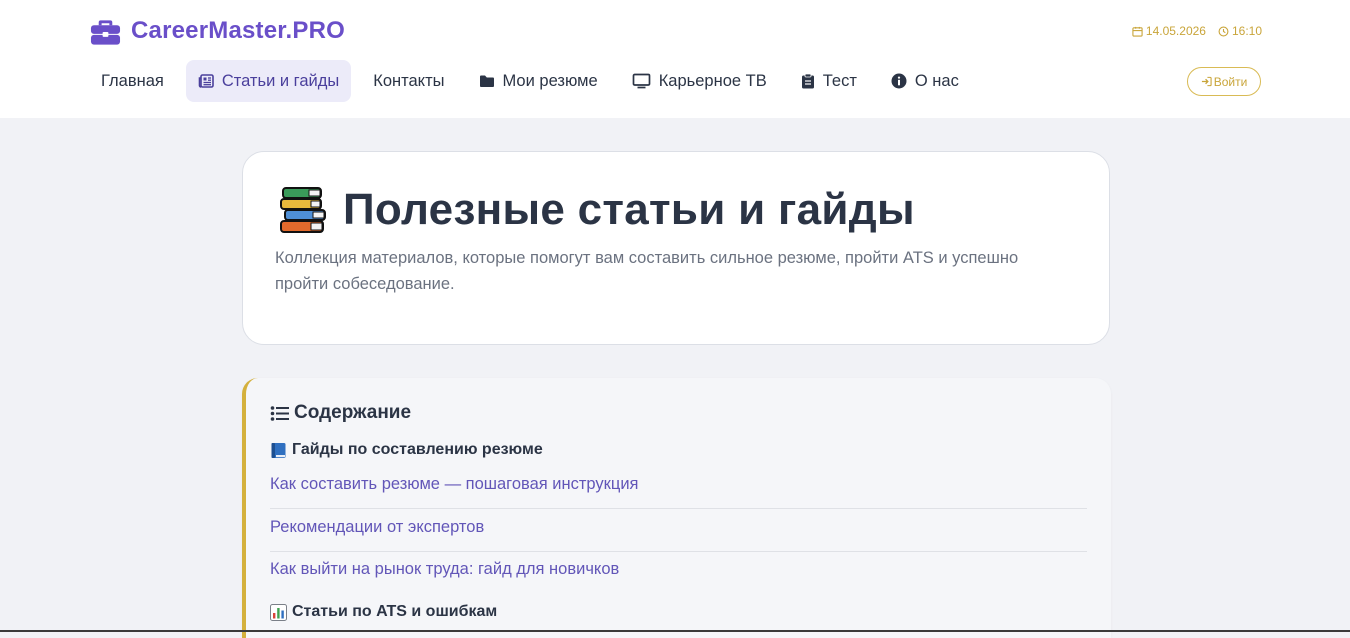 This screenshot has height=638, width=1350. Describe the element at coordinates (238, 30) in the screenshot. I see `brand-name: CareerMaster.PRO` at that location.